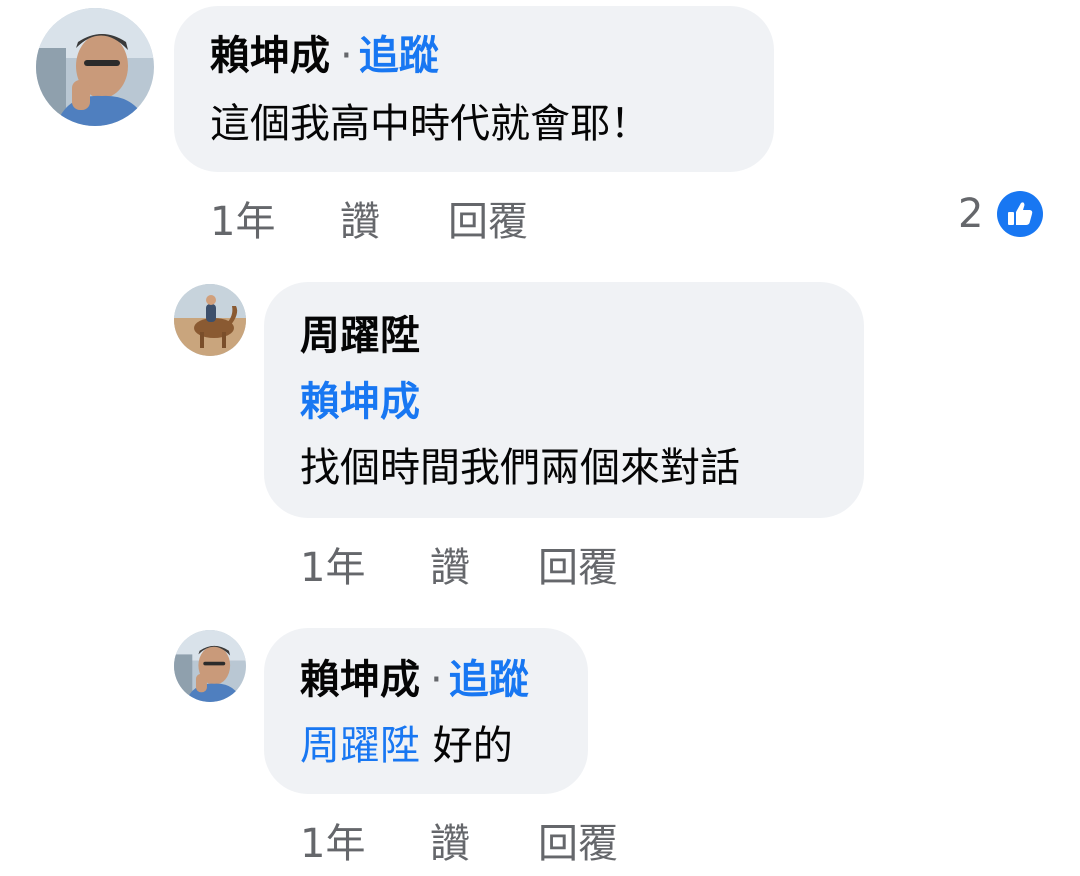 Image resolution: width=1080 pixels, height=876 pixels. What do you see at coordinates (970, 214) in the screenshot?
I see `reaction-count: 2` at bounding box center [970, 214].